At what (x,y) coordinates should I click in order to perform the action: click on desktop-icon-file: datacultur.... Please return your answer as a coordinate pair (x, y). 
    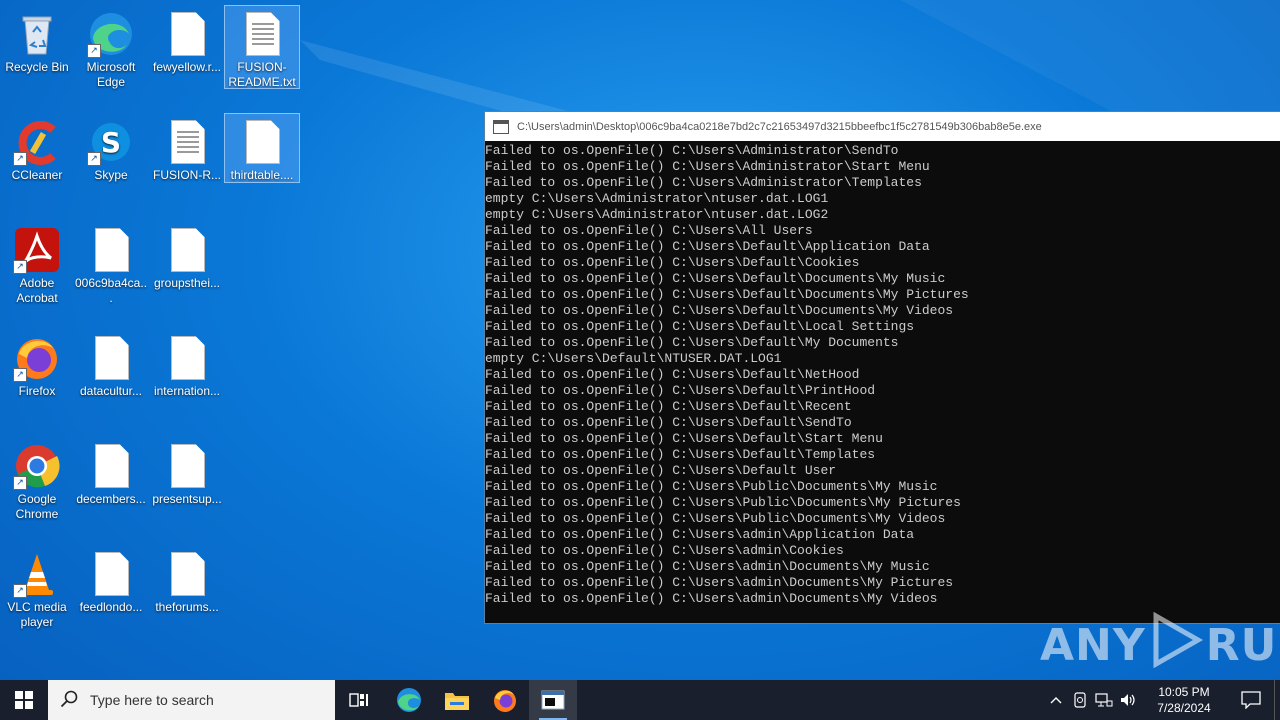
    Looking at the image, I should click on (111, 364).